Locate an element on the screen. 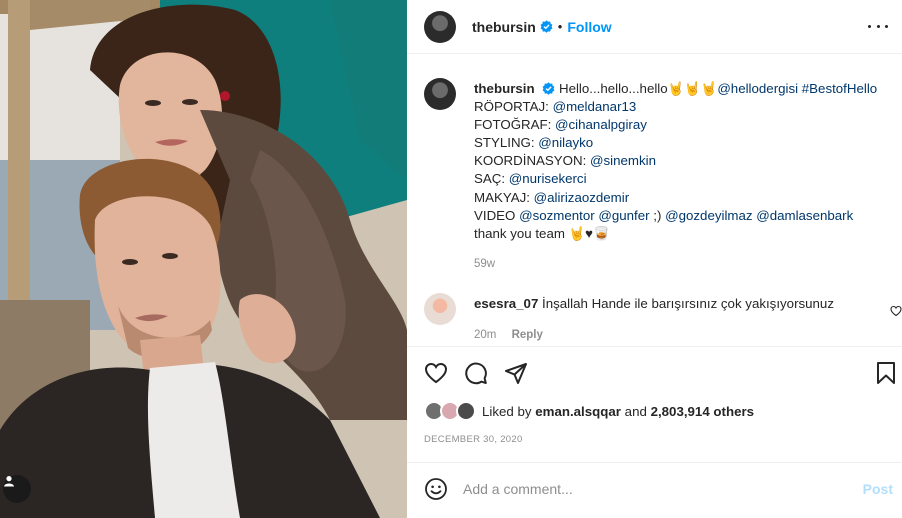 The image size is (902, 518). video-label: VIDEO is located at coordinates (495, 215).